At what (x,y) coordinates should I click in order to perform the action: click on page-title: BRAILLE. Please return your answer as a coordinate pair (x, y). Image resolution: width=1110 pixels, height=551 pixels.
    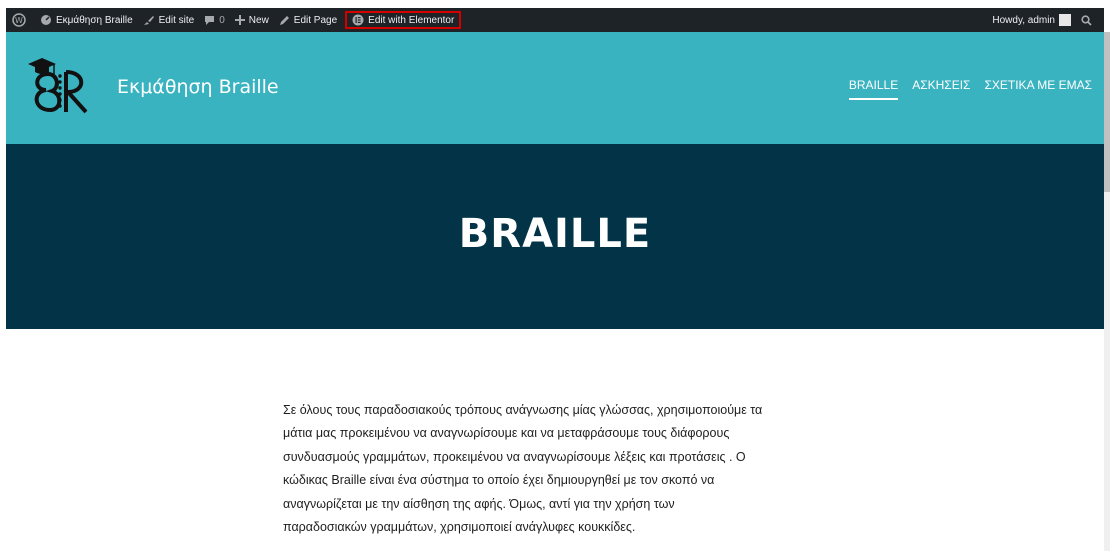
    Looking at the image, I should click on (555, 234).